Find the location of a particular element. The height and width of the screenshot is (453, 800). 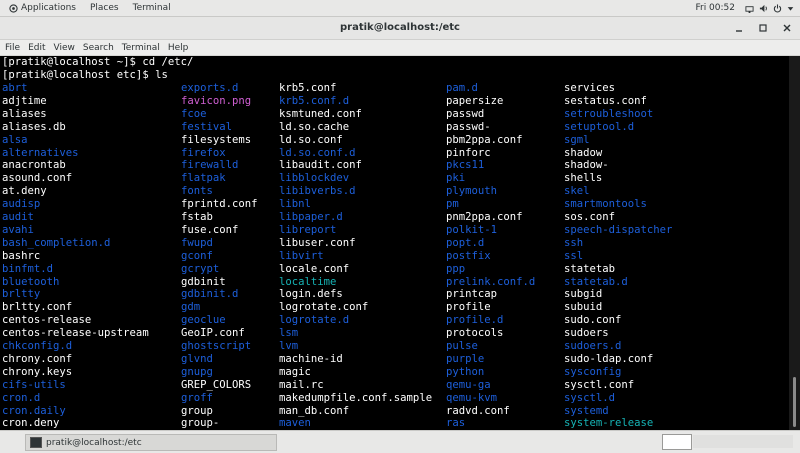

file-entry: pam.d is located at coordinates (462, 88).